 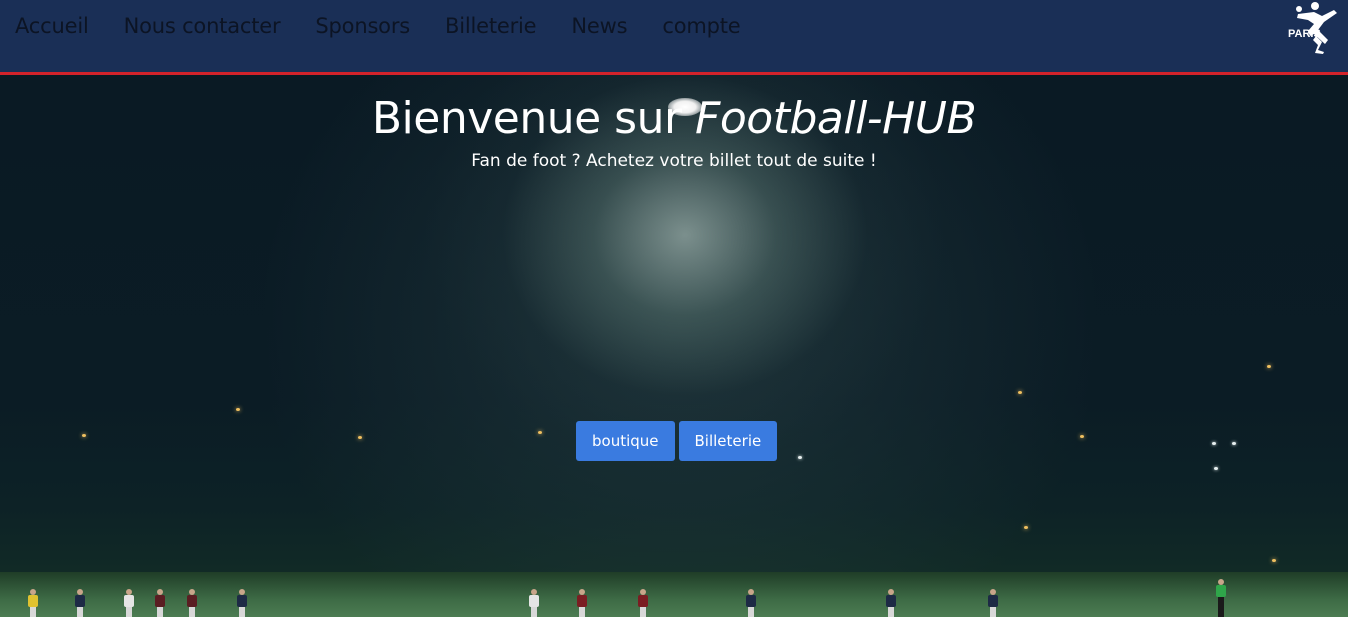 What do you see at coordinates (836, 118) in the screenshot?
I see `hero-title-brand: Football-HUB` at bounding box center [836, 118].